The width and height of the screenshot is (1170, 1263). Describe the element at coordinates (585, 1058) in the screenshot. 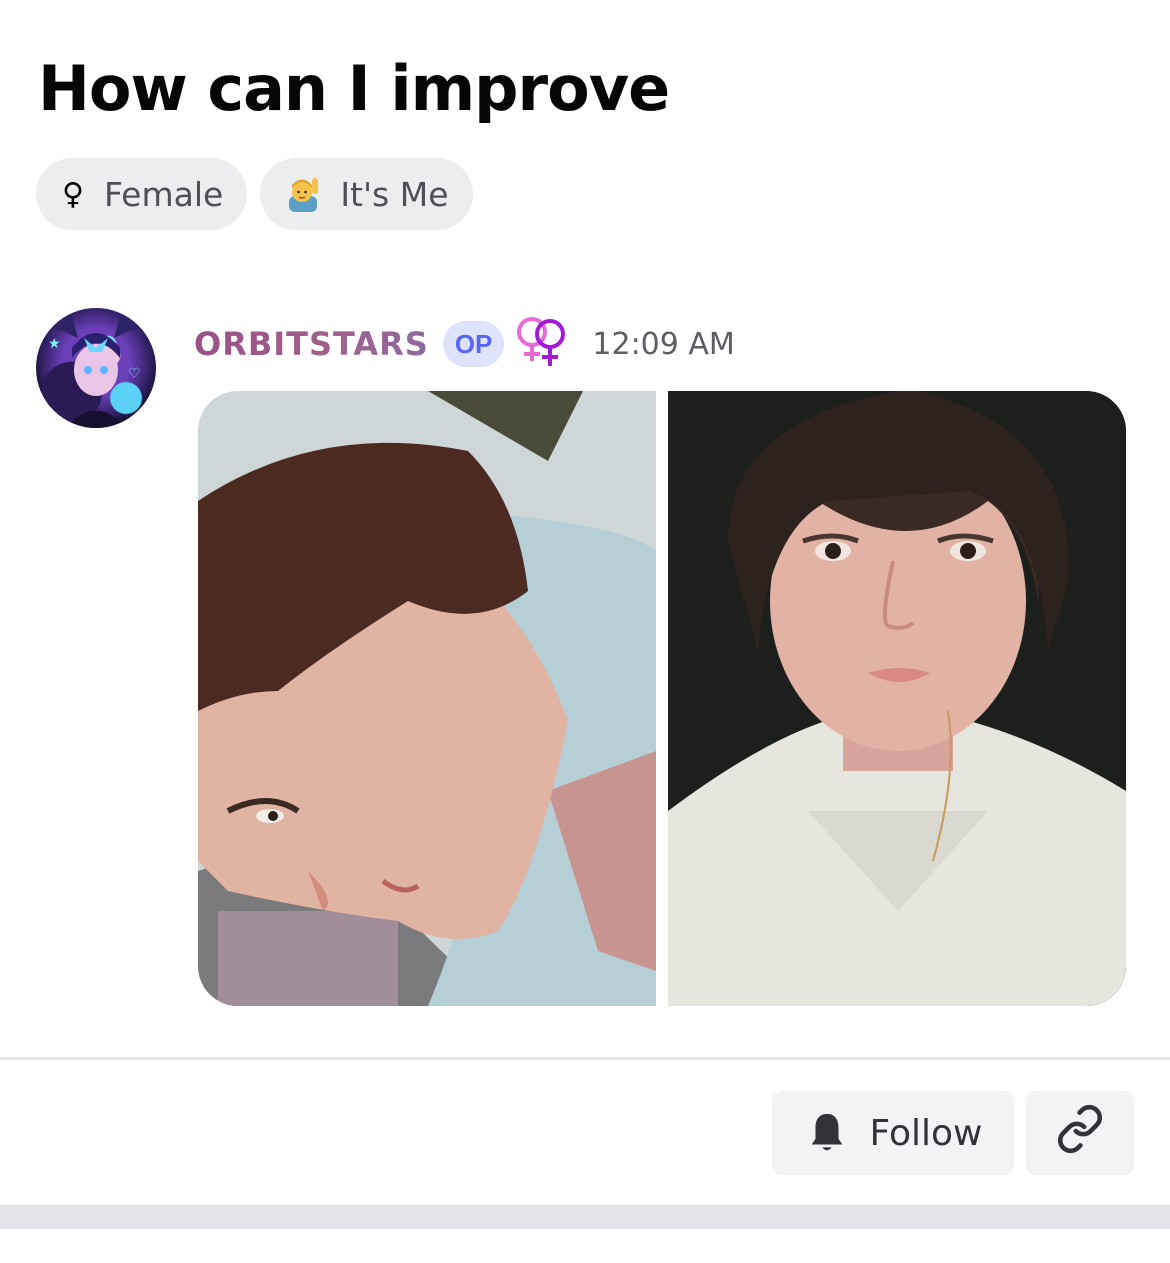

I see `divider` at that location.